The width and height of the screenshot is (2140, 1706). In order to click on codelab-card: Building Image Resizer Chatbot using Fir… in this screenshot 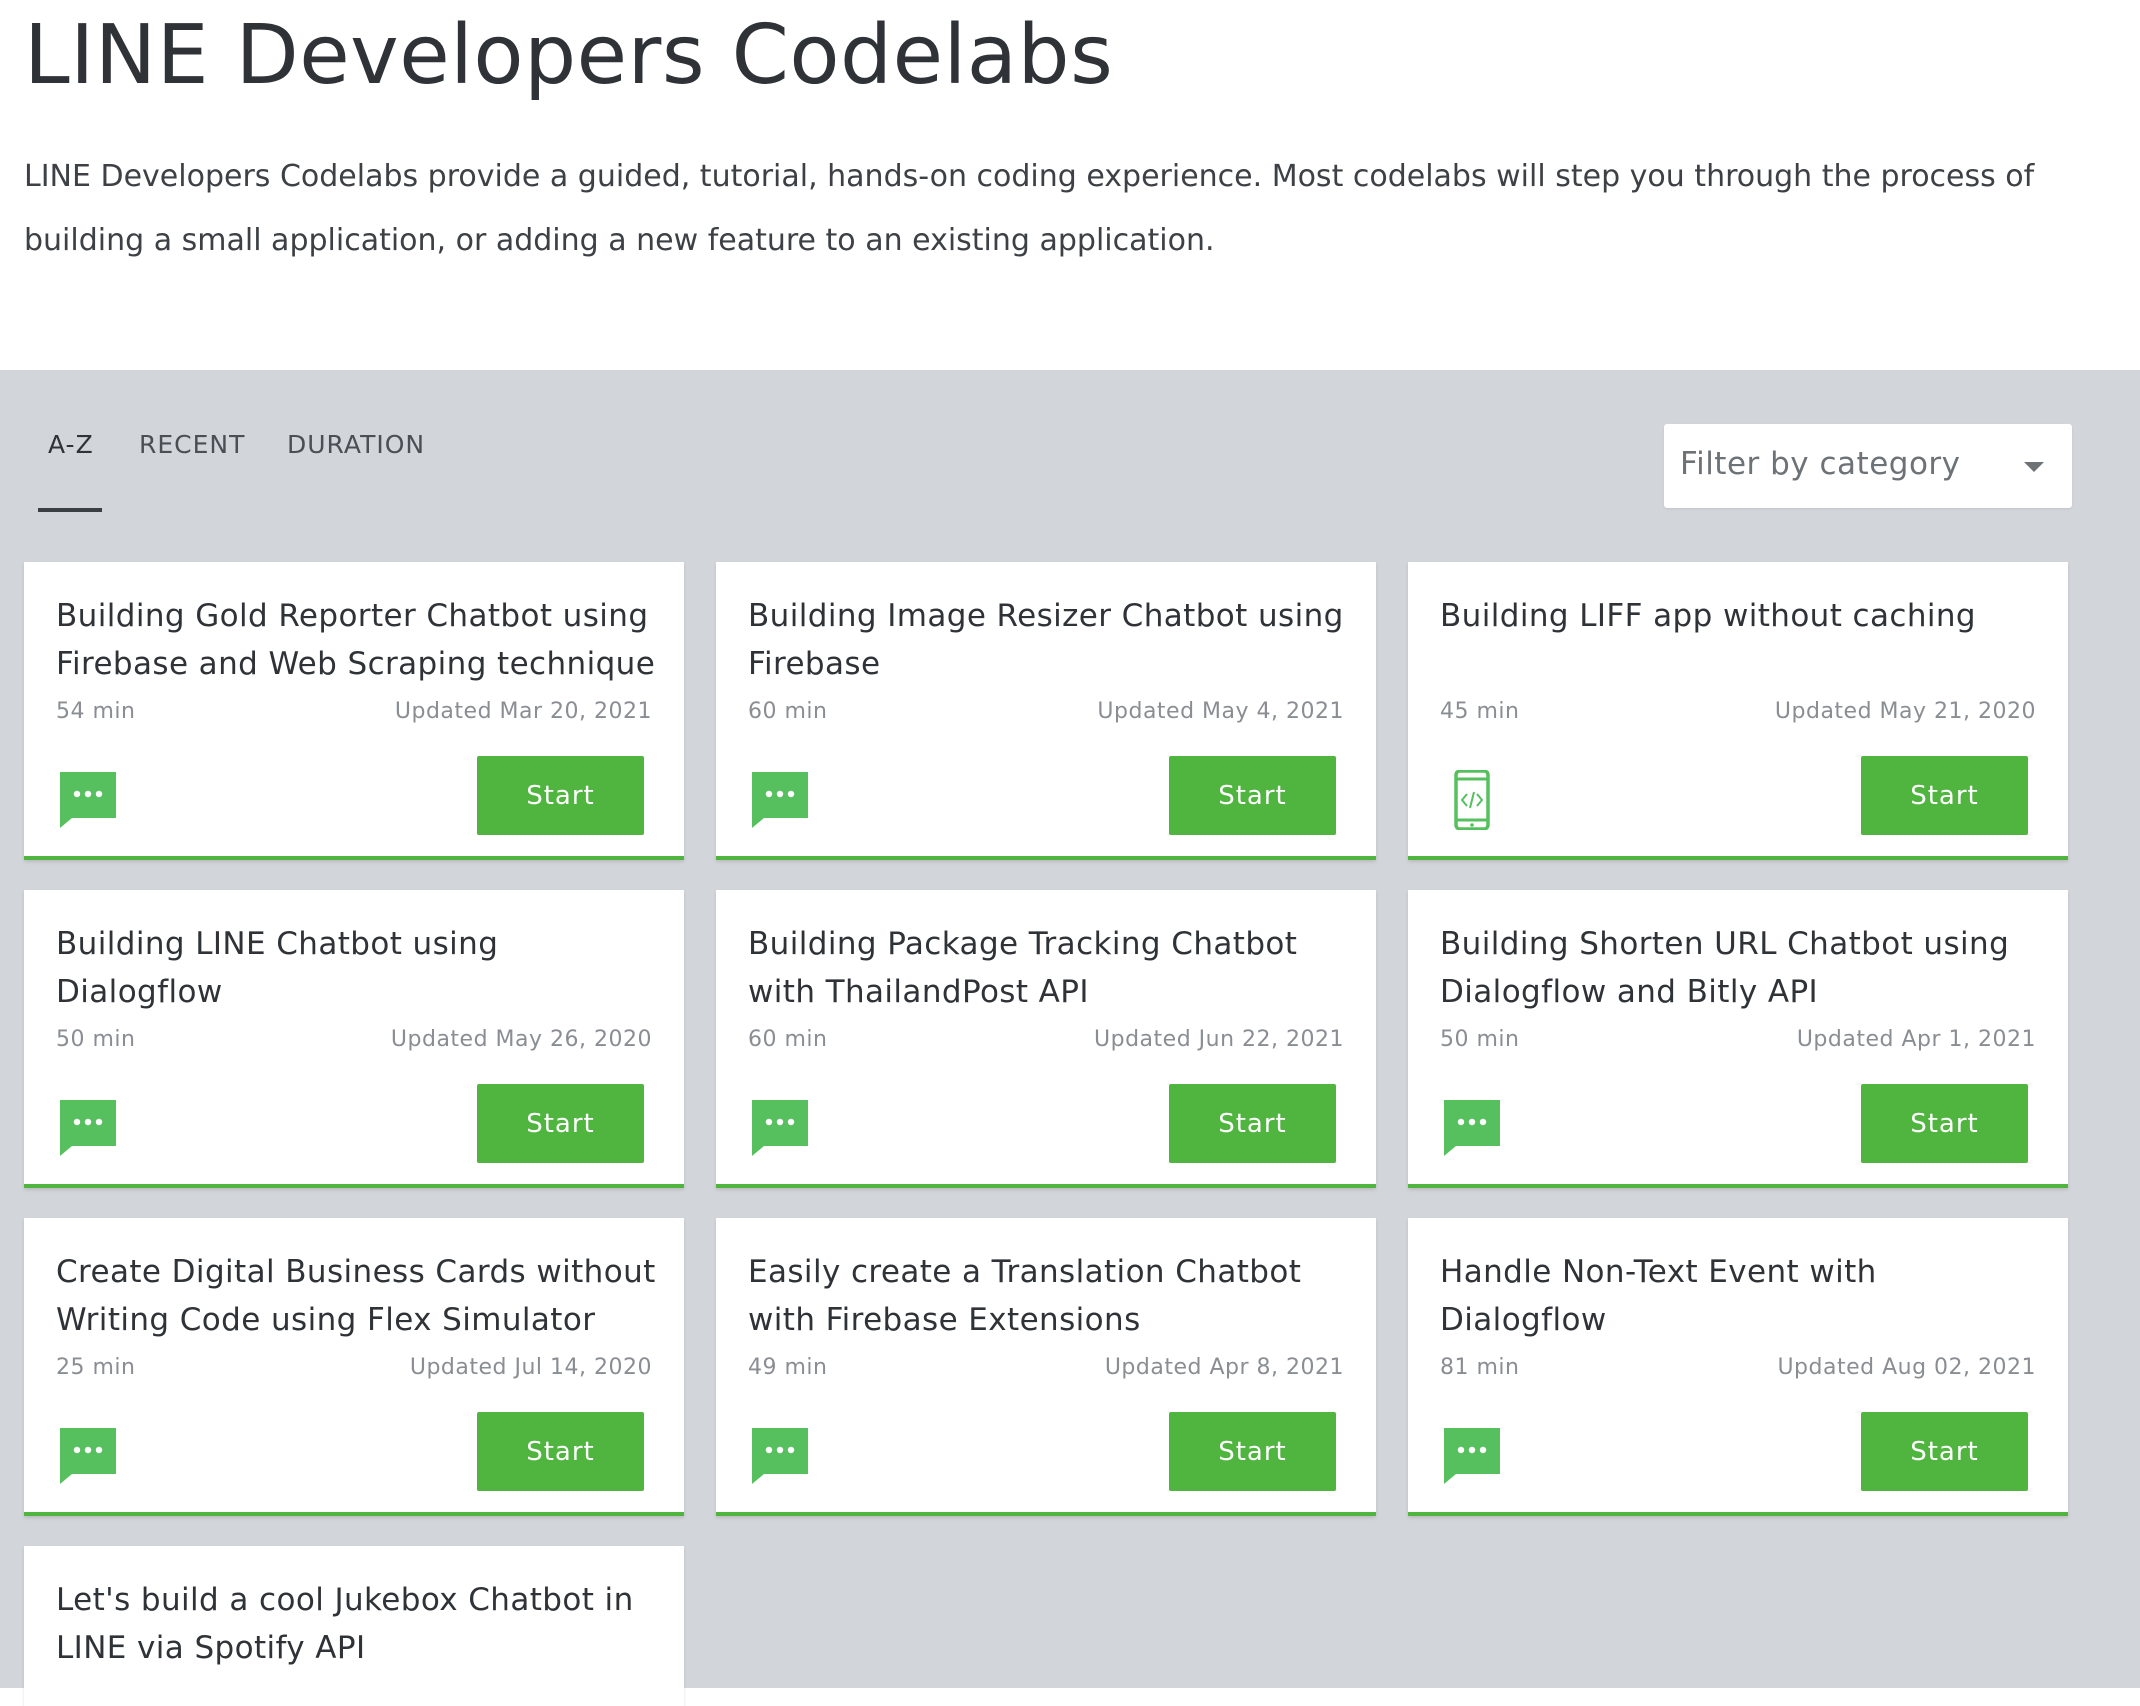, I will do `click(1046, 711)`.